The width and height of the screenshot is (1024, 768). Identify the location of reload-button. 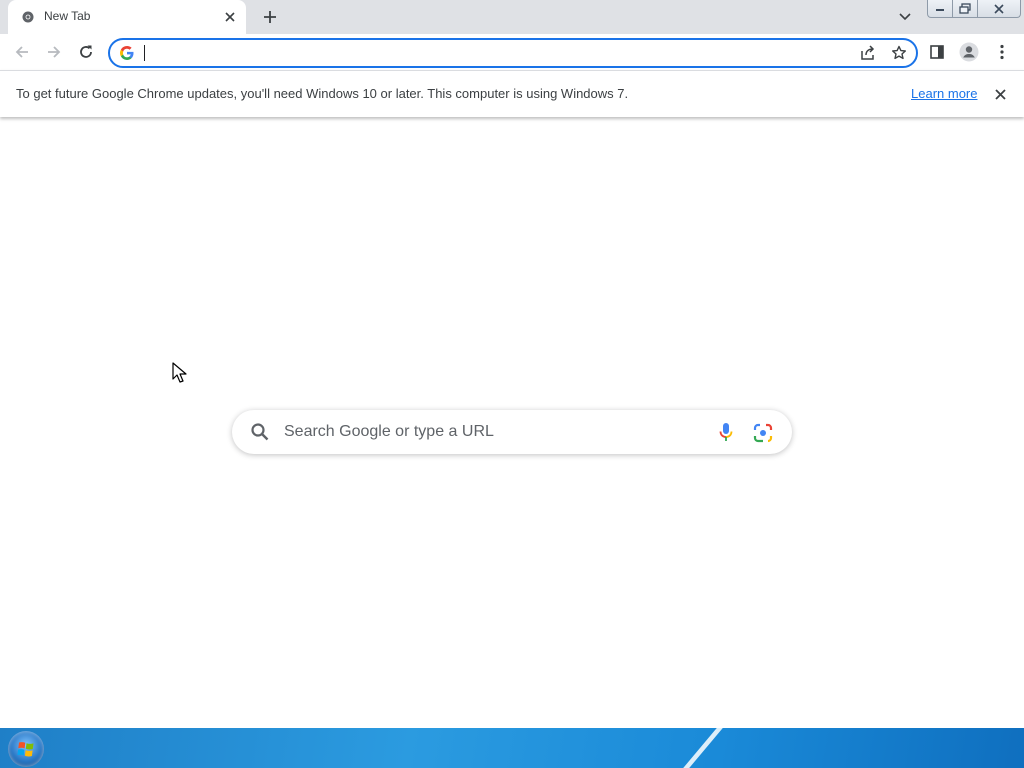
(86, 52).